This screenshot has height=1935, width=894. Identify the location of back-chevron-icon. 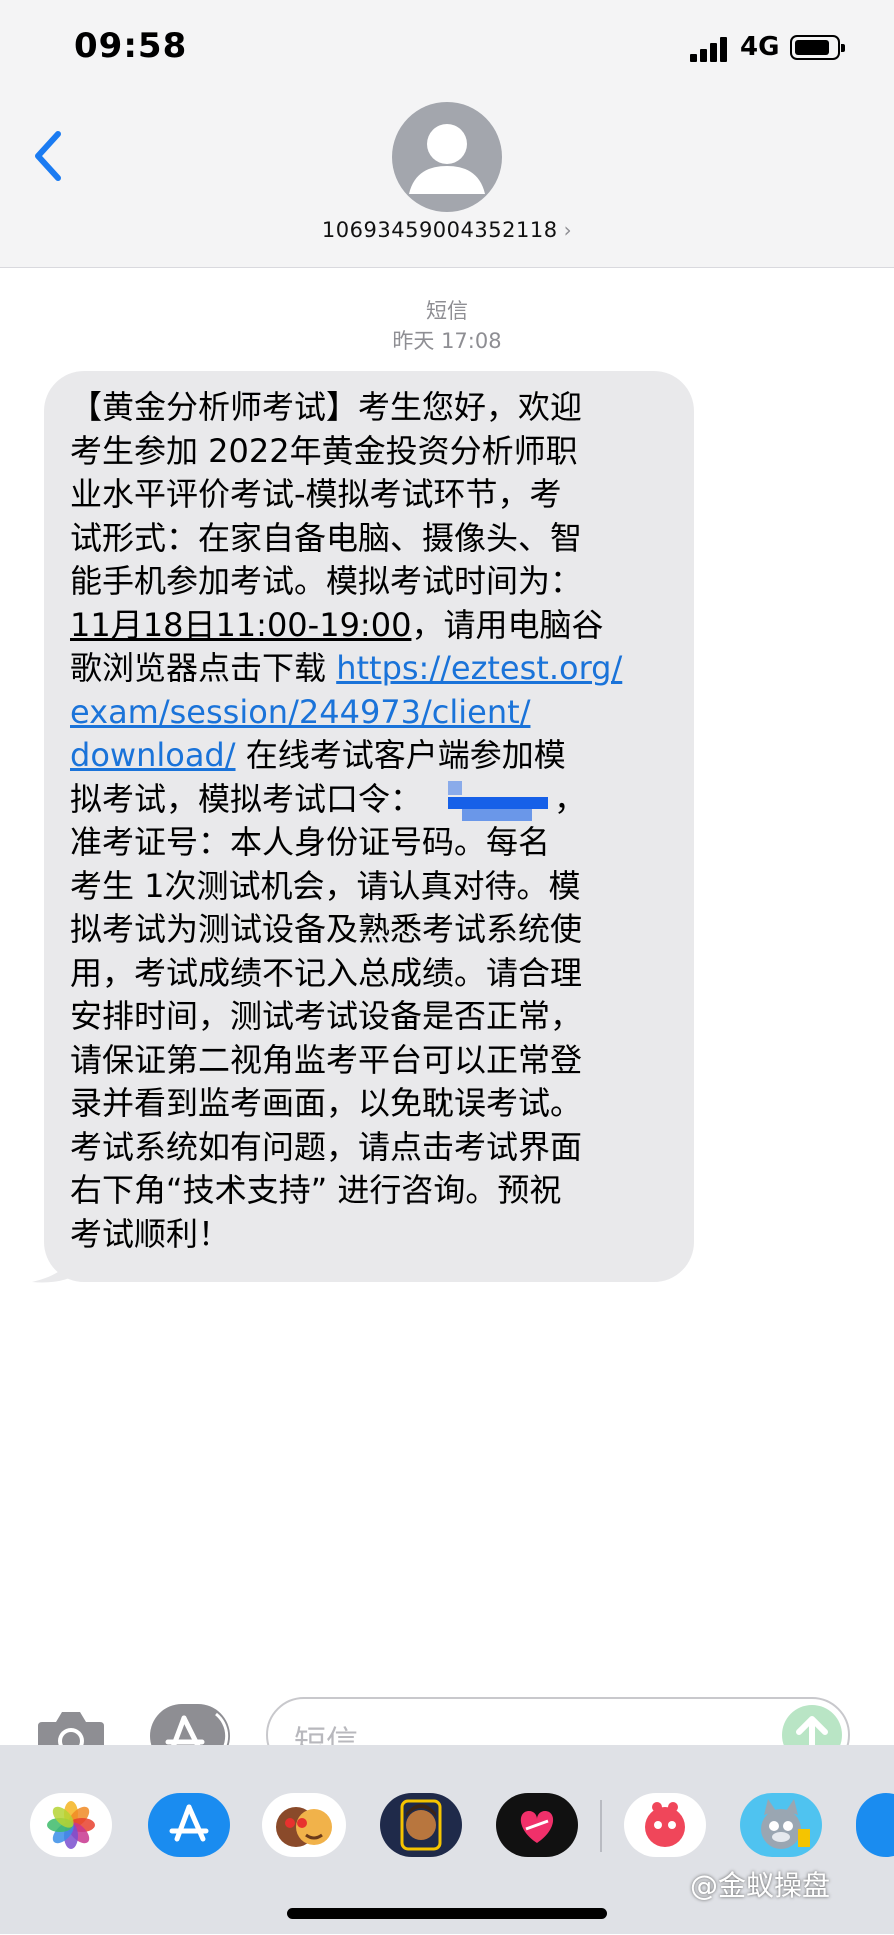
(48, 156).